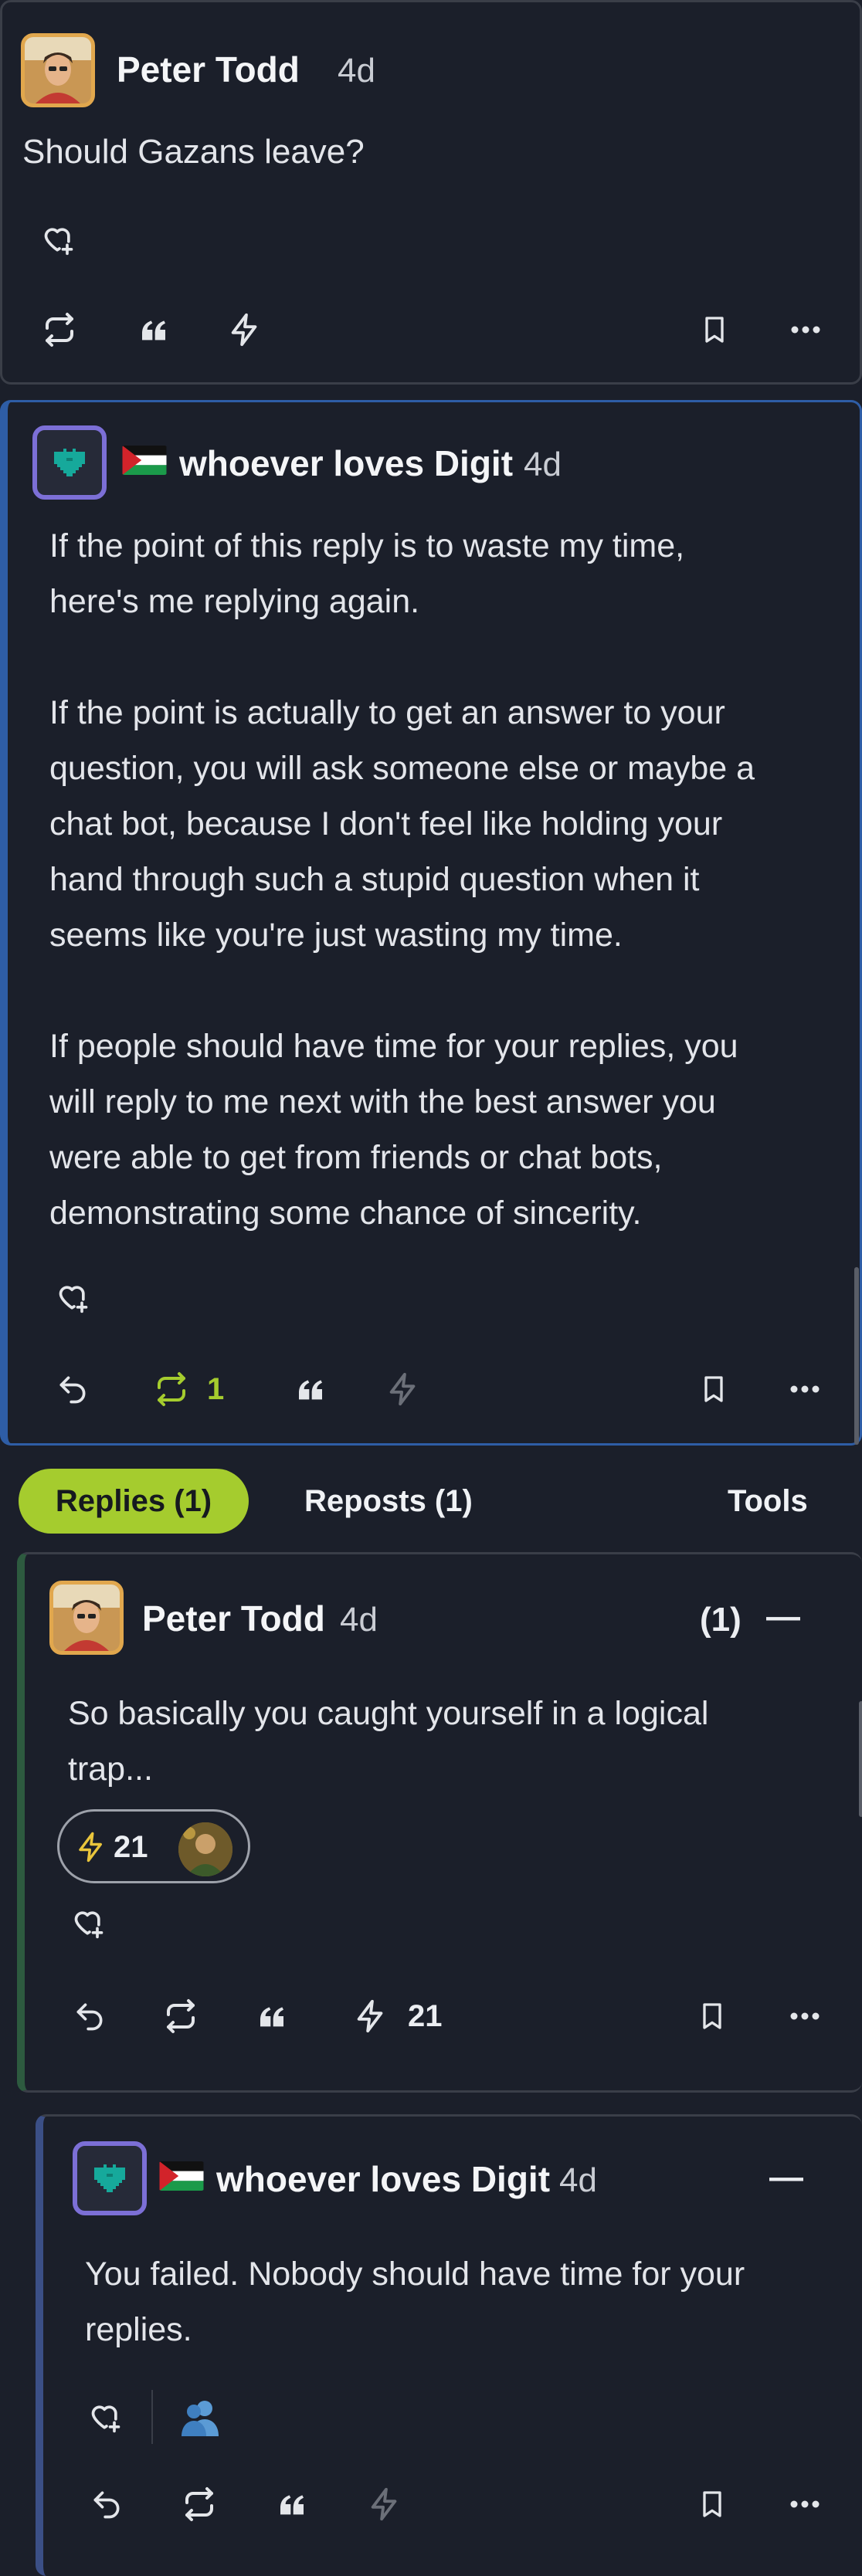 The height and width of the screenshot is (2576, 862). Describe the element at coordinates (152, 2417) in the screenshot. I see `reaction-divider` at that location.